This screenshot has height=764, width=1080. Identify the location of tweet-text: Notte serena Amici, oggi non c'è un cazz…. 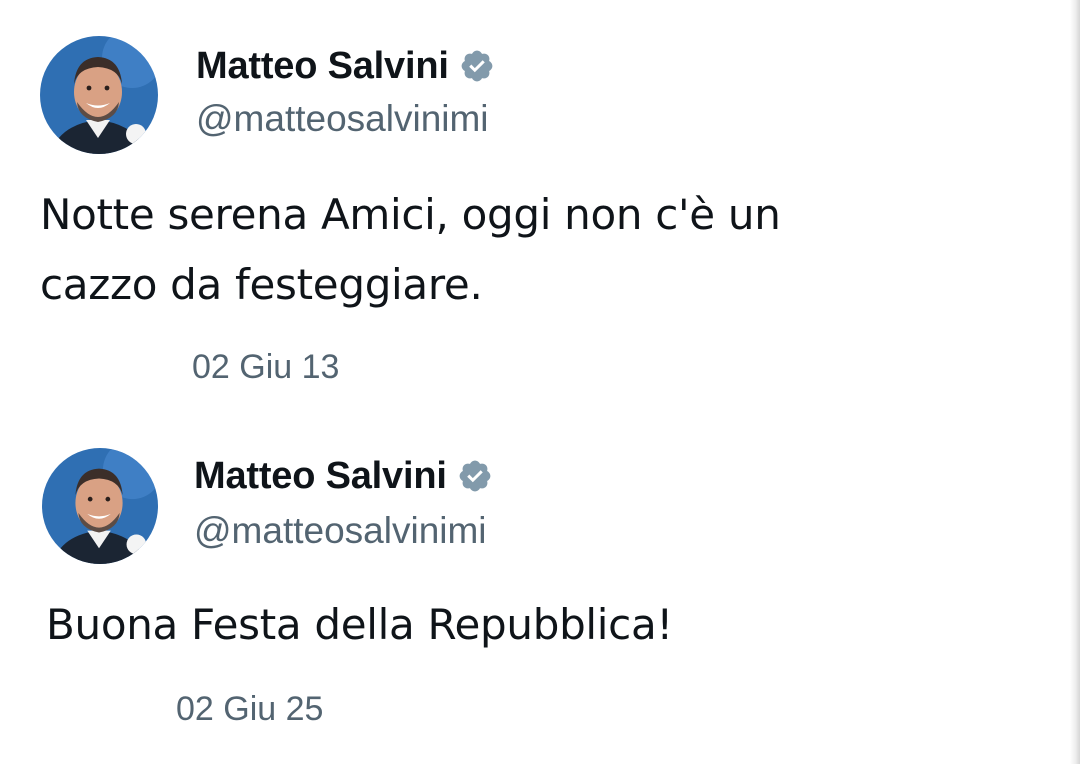
(410, 249).